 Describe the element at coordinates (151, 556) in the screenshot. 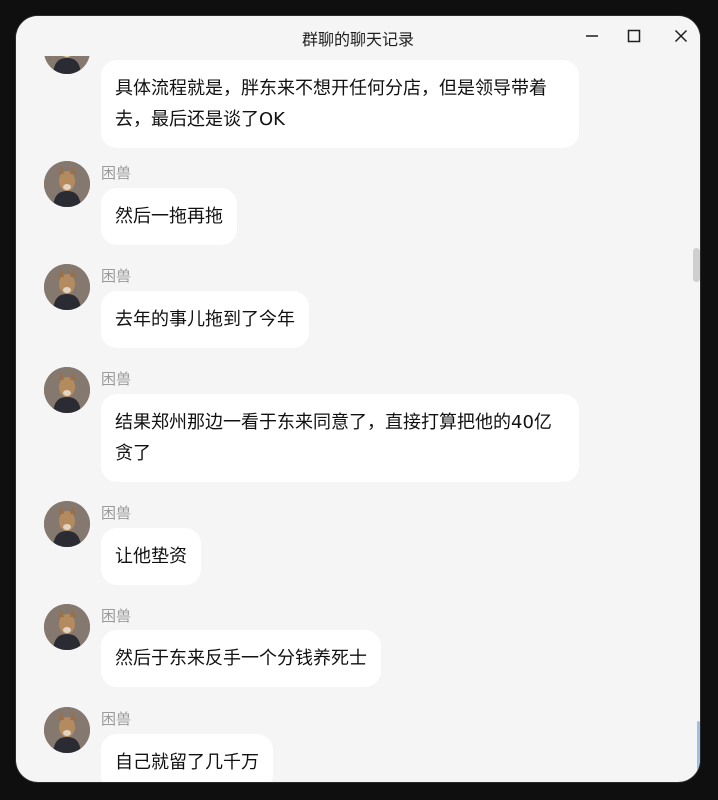

I see `message-bubble: 让他垫资` at that location.